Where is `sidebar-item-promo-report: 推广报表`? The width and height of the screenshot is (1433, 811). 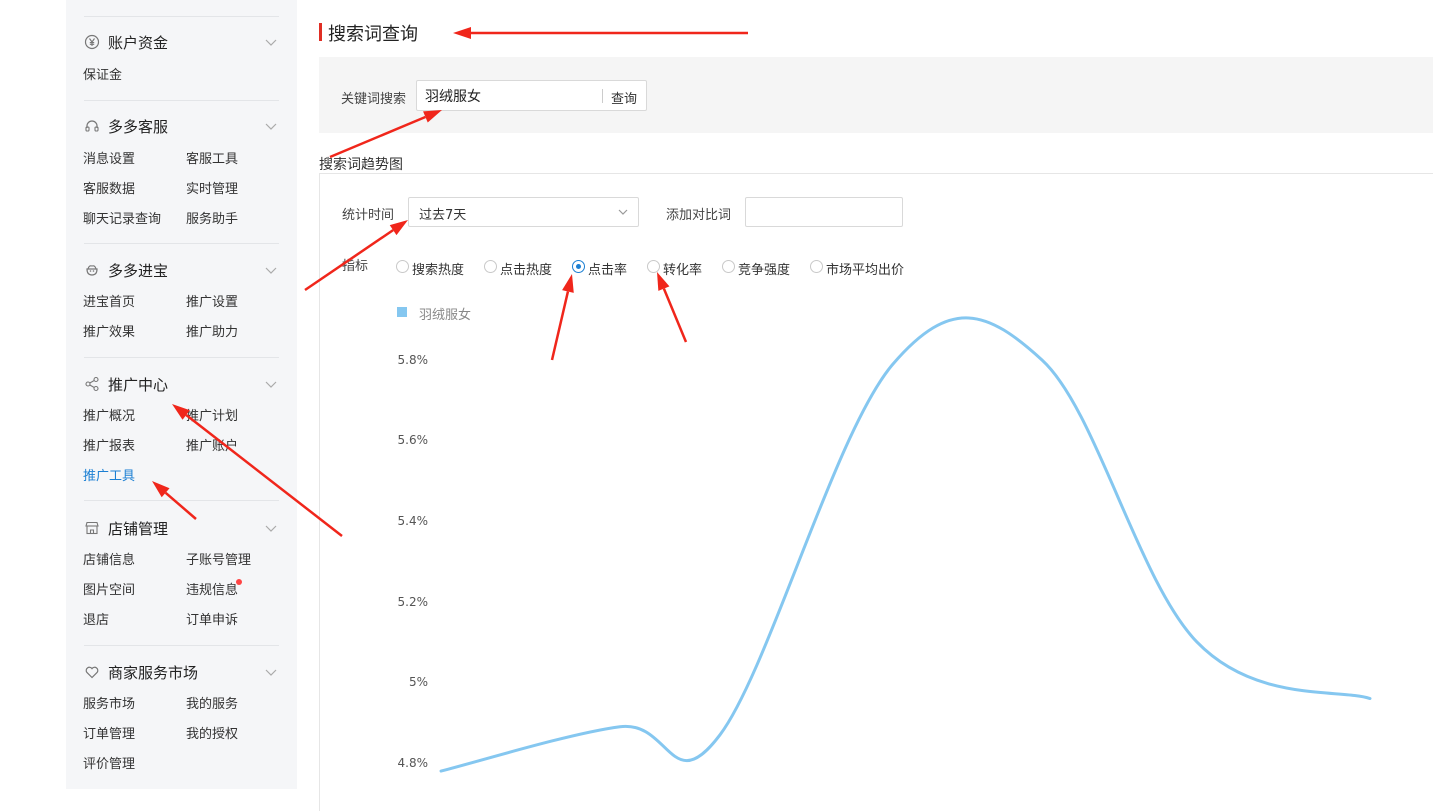
sidebar-item-promo-report: 推广报表 is located at coordinates (109, 447).